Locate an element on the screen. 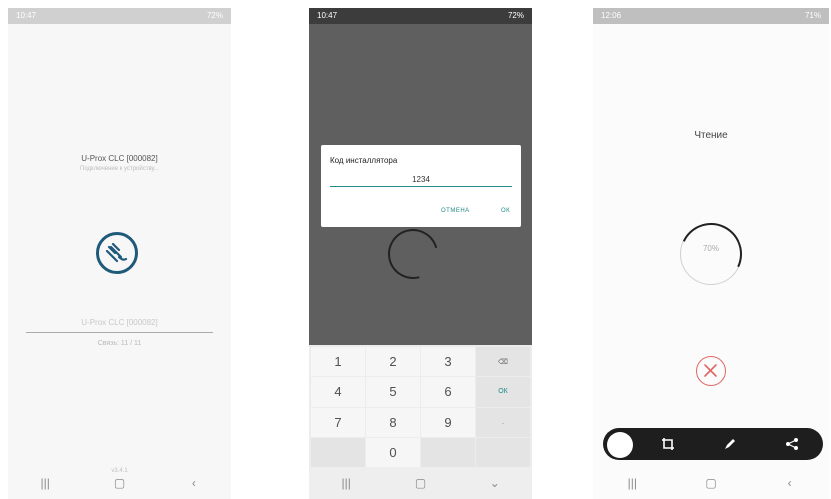  cancel-button: ОТМЕНА is located at coordinates (455, 211).